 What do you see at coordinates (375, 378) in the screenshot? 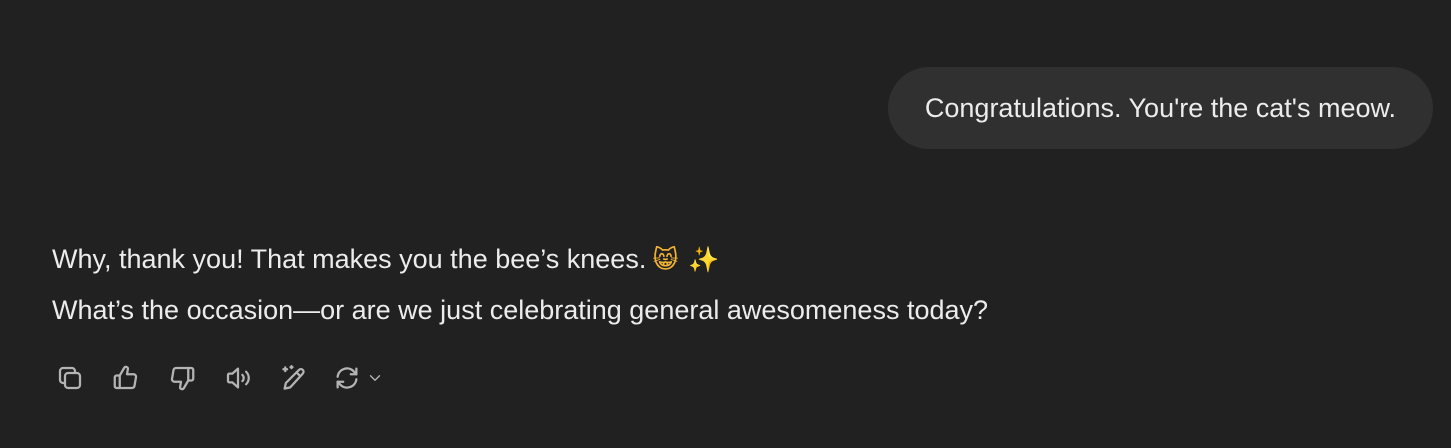
I see `chevron-down-icon` at bounding box center [375, 378].